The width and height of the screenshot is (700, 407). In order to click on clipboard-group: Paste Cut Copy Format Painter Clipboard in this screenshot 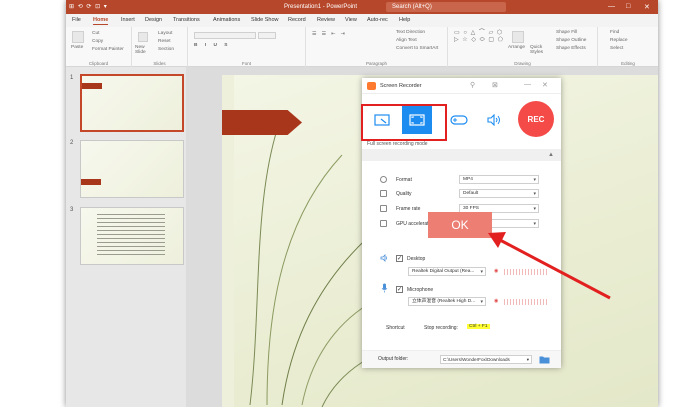, I will do `click(99, 47)`.